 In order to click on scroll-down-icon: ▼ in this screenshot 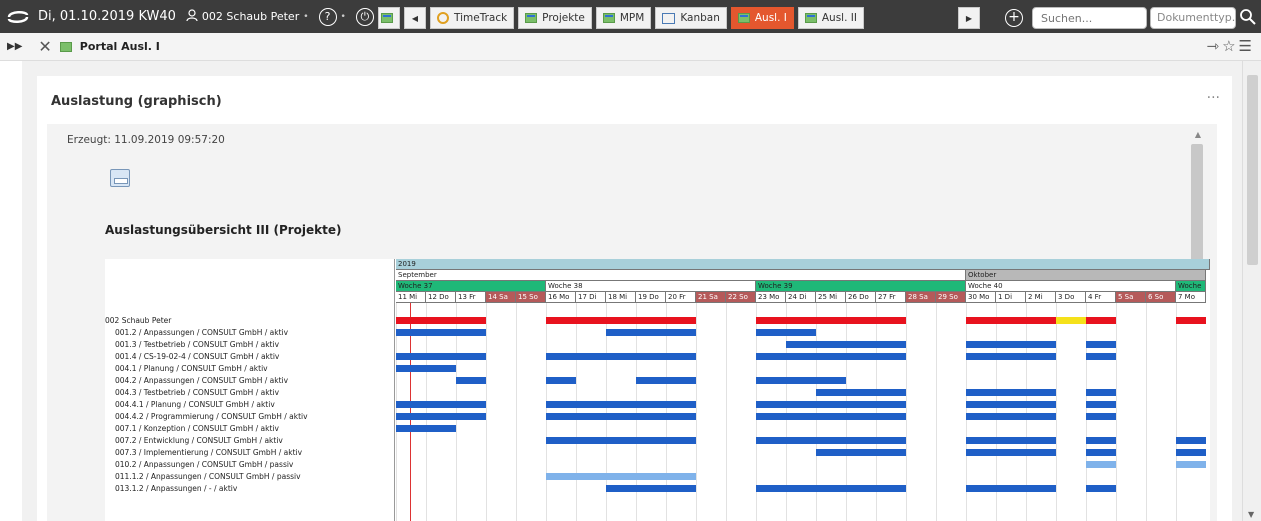, I will do `click(1251, 514)`.